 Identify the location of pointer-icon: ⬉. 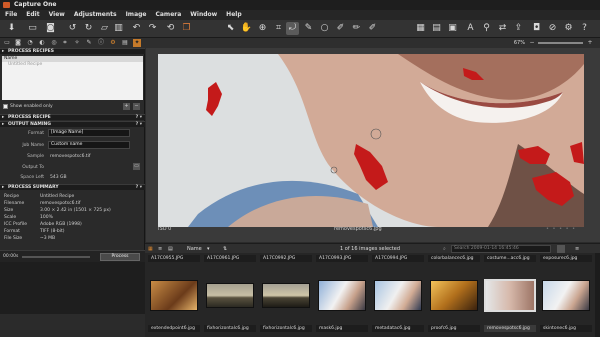
(230, 28).